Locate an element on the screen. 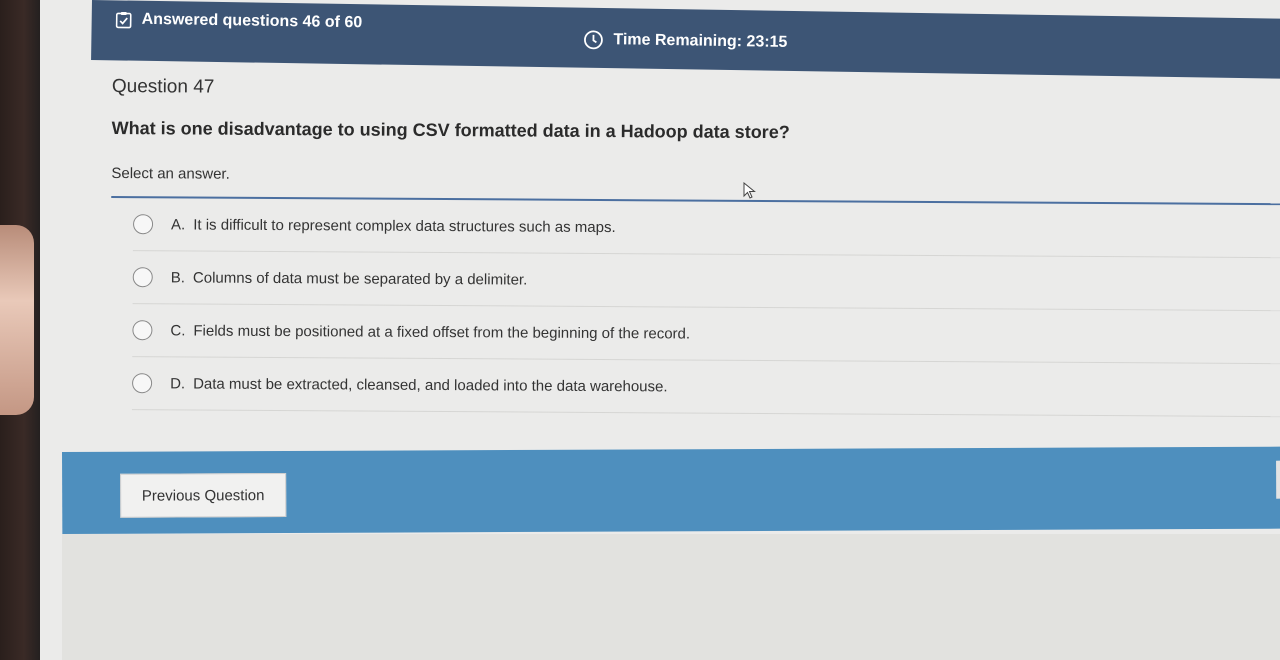 This screenshot has width=1280, height=660. time-remaining: Time Remaining: 23:15 is located at coordinates (685, 41).